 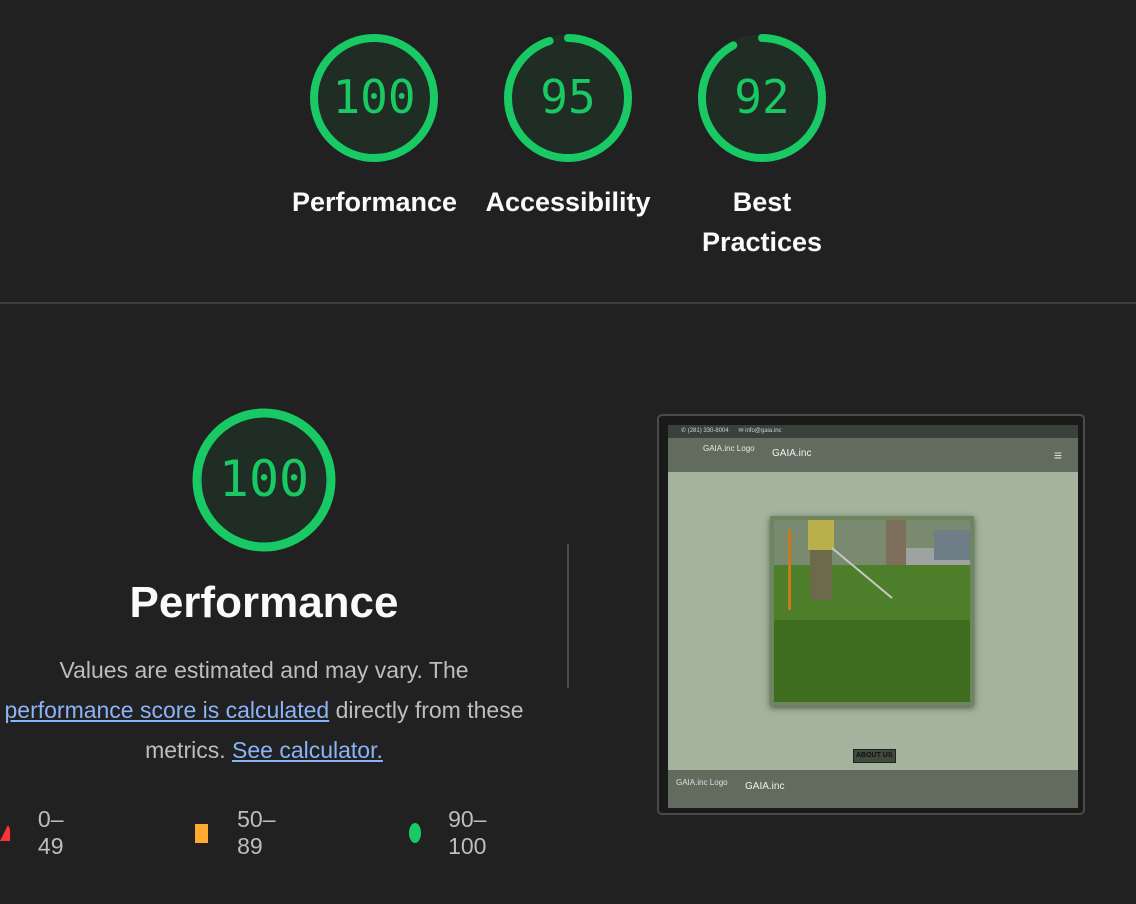 What do you see at coordinates (202, 833) in the screenshot?
I see `square-icon` at bounding box center [202, 833].